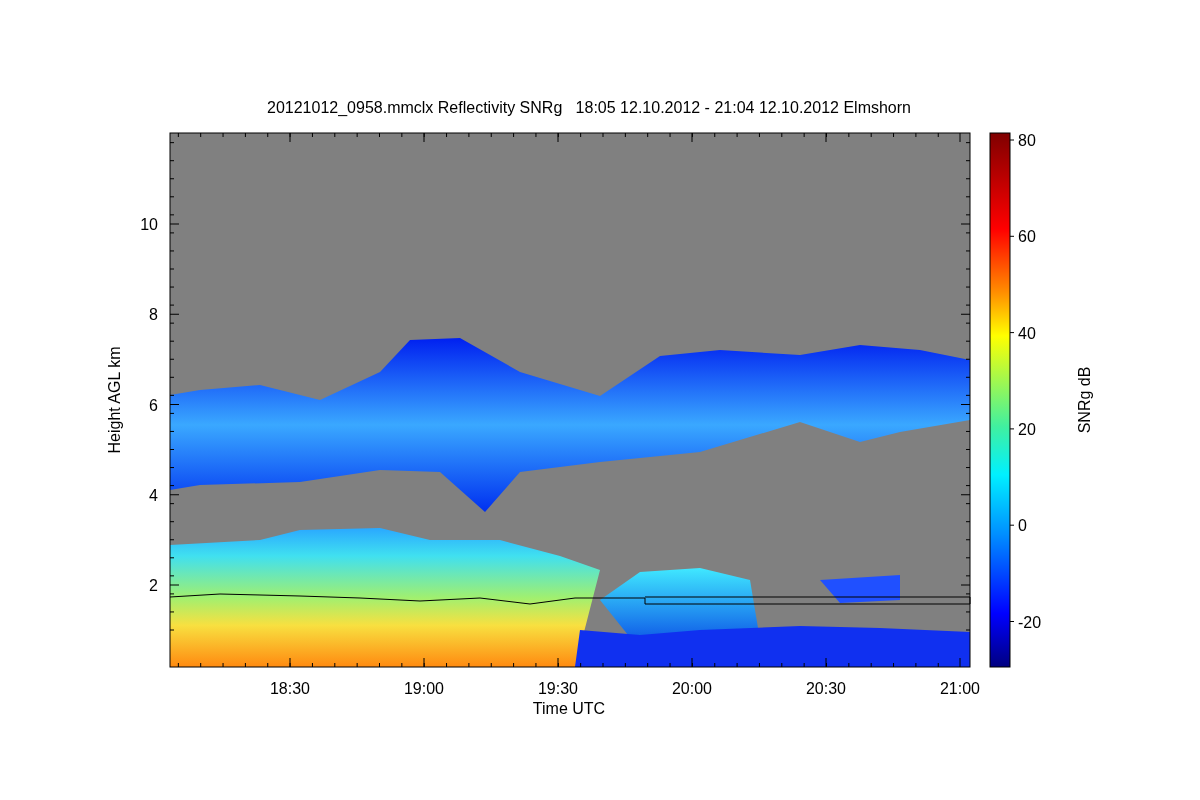  I want to click on colorbar-label: SNRg dB, so click(1084, 400).